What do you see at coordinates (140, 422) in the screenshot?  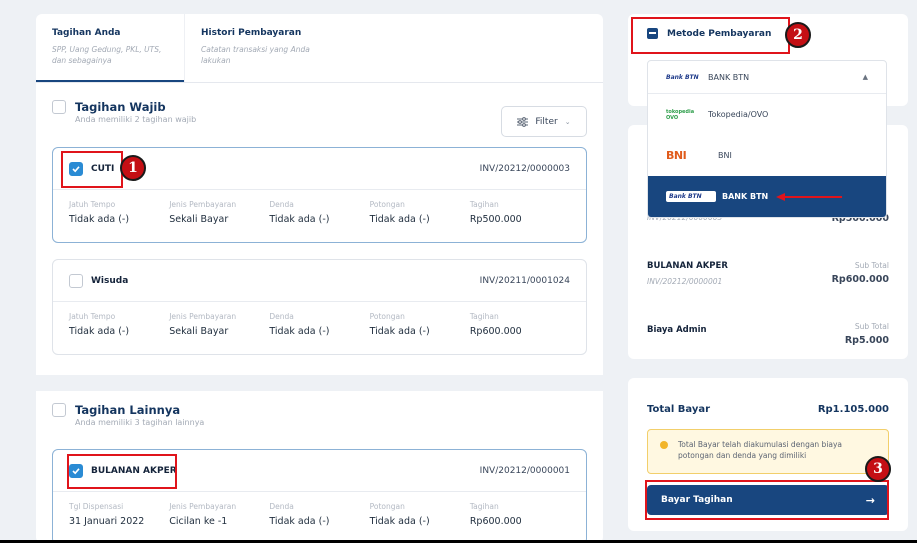 I see `section-subtitle: Anda memiliki 3 tagihan lainnya` at bounding box center [140, 422].